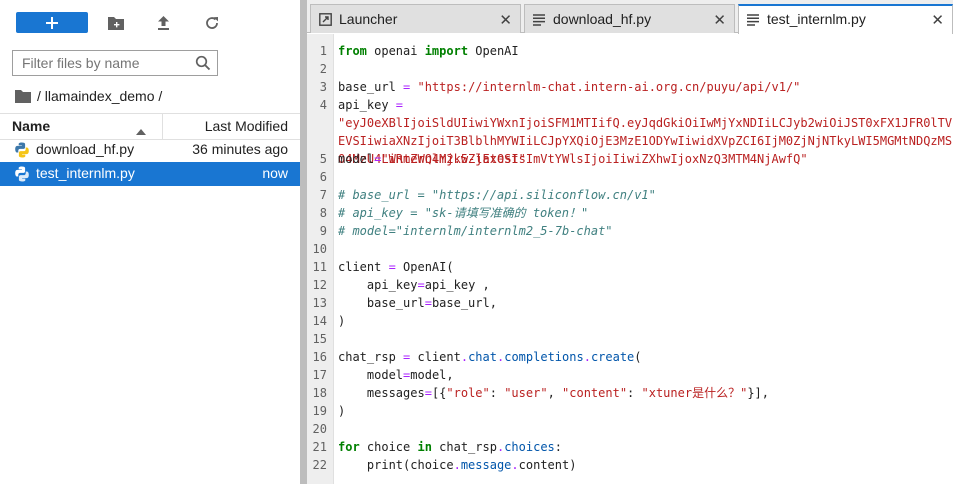 The height and width of the screenshot is (484, 953). I want to click on code-token: "user", so click(526, 393).